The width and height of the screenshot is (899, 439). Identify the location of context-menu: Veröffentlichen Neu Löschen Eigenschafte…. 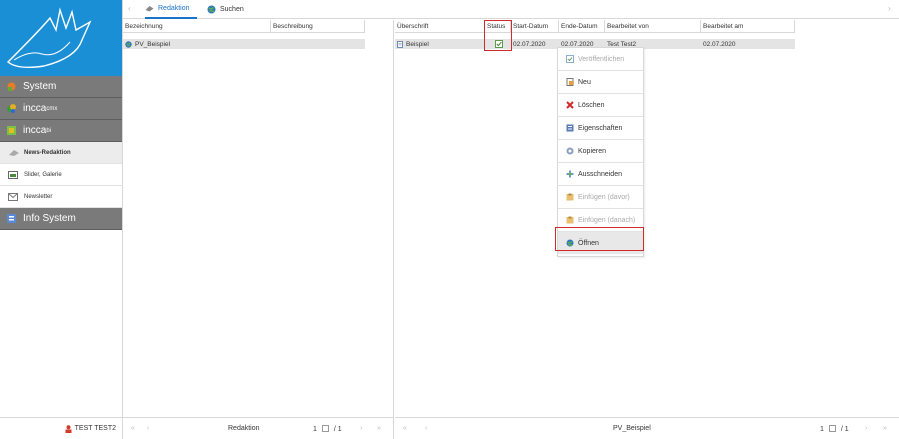
(600, 152).